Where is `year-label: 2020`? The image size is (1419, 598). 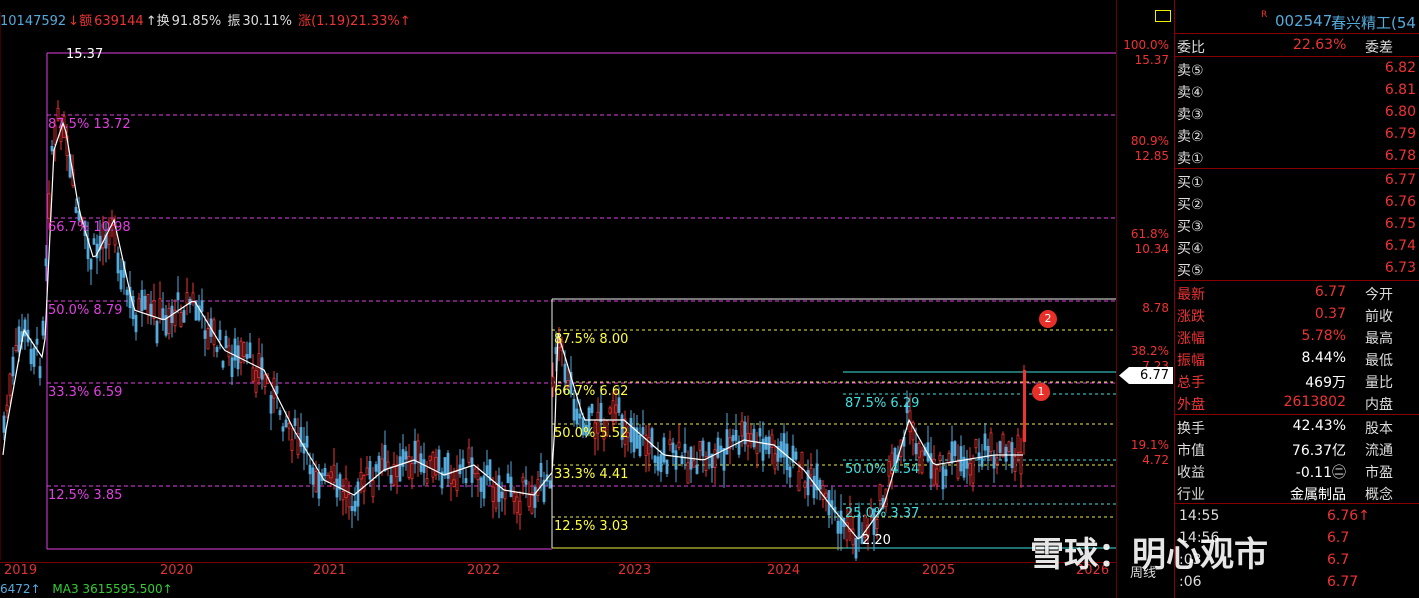 year-label: 2020 is located at coordinates (177, 570).